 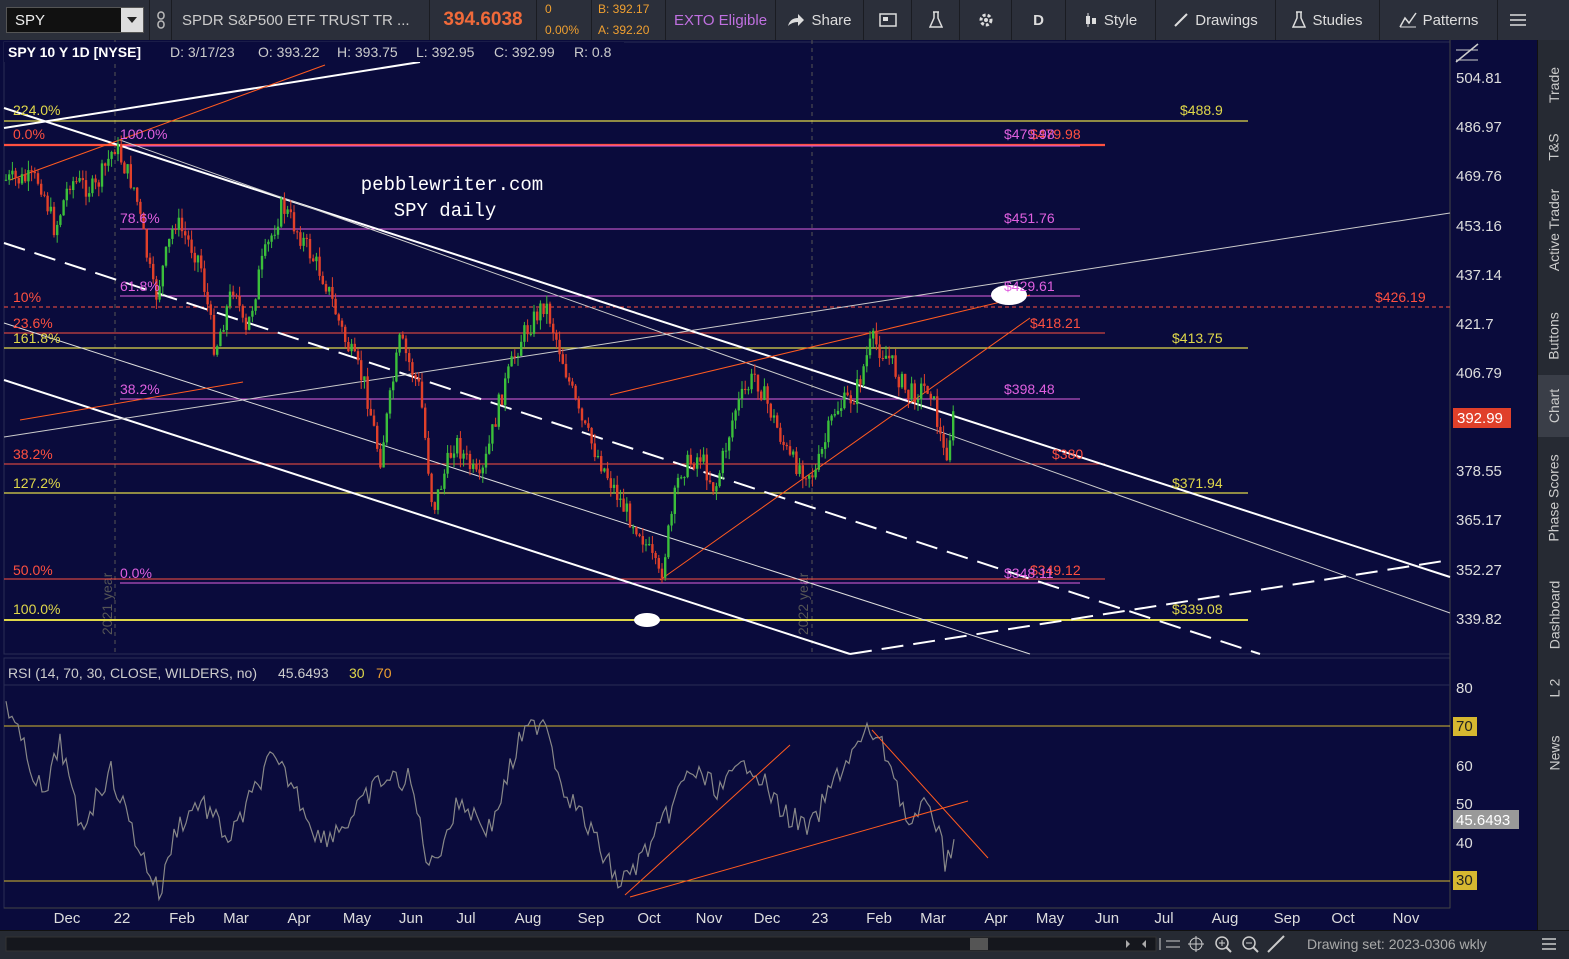 What do you see at coordinates (1397, 944) in the screenshot?
I see `drawing-set-label: Drawing set: 2023-0306 wkly` at bounding box center [1397, 944].